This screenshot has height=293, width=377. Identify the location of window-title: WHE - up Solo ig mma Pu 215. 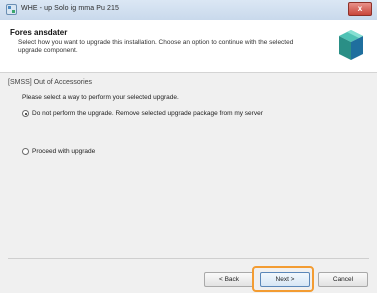
(70, 8).